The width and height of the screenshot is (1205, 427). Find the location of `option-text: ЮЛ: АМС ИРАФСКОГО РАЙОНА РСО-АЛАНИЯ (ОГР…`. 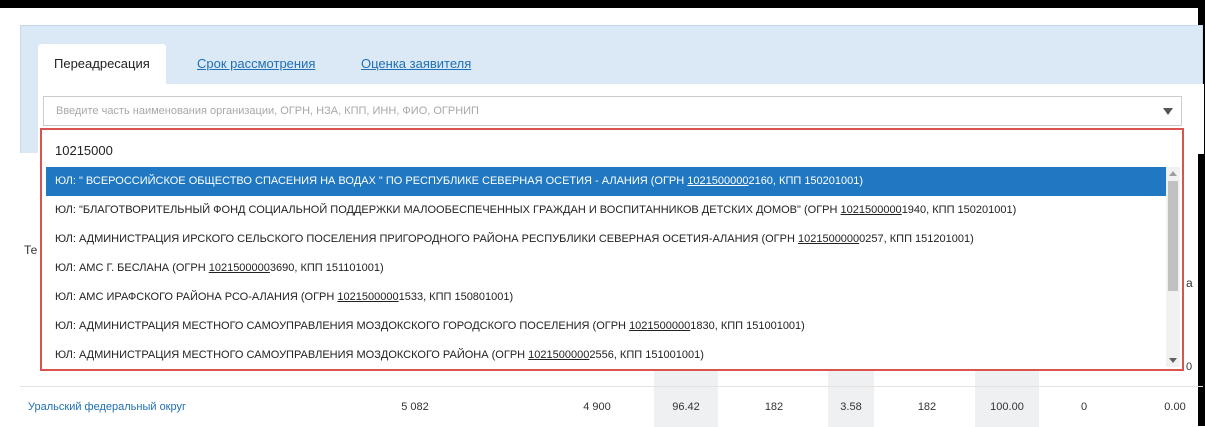

option-text: ЮЛ: АМС ИРАФСКОГО РАЙОНА РСО-АЛАНИЯ (ОГР… is located at coordinates (196, 297).